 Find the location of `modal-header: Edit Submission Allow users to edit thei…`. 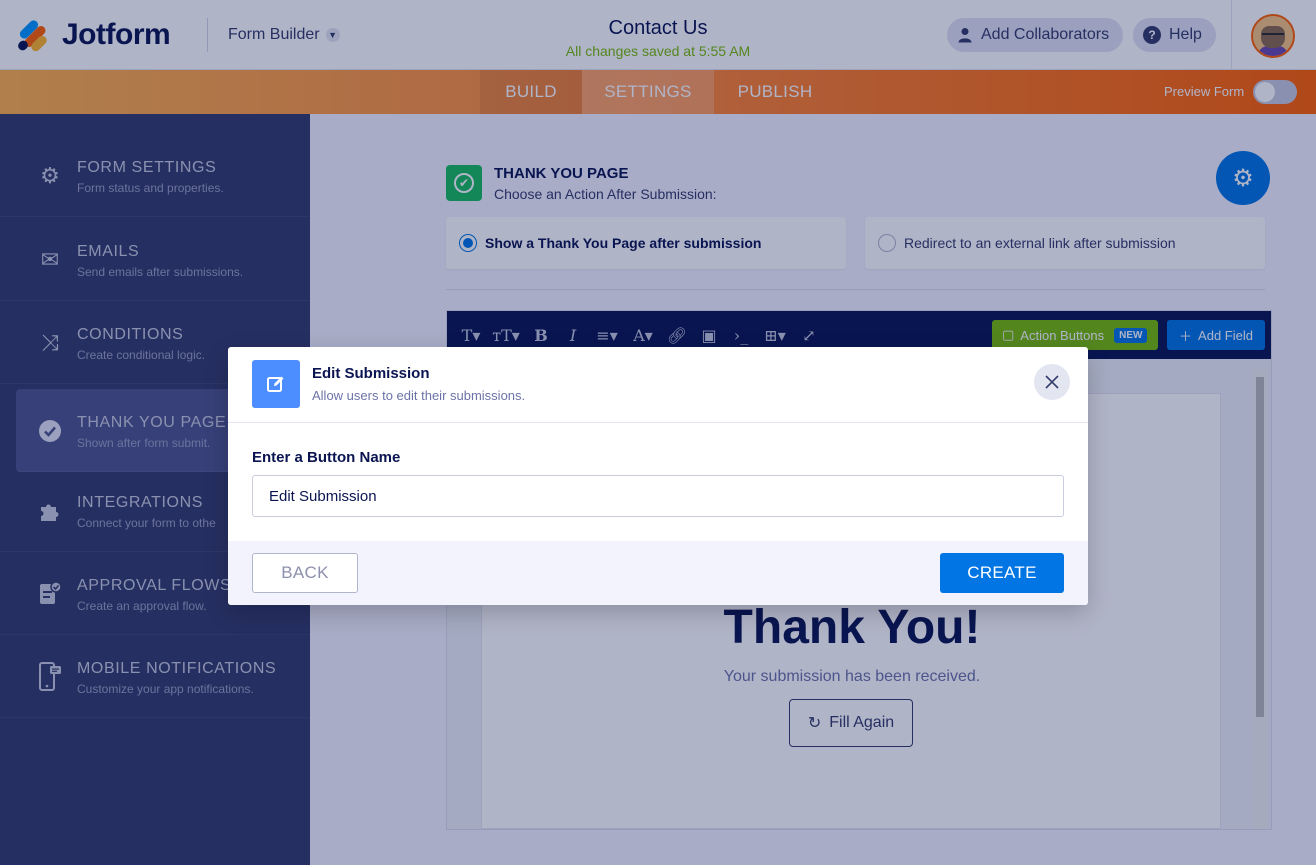

modal-header: Edit Submission Allow users to edit thei… is located at coordinates (658, 385).